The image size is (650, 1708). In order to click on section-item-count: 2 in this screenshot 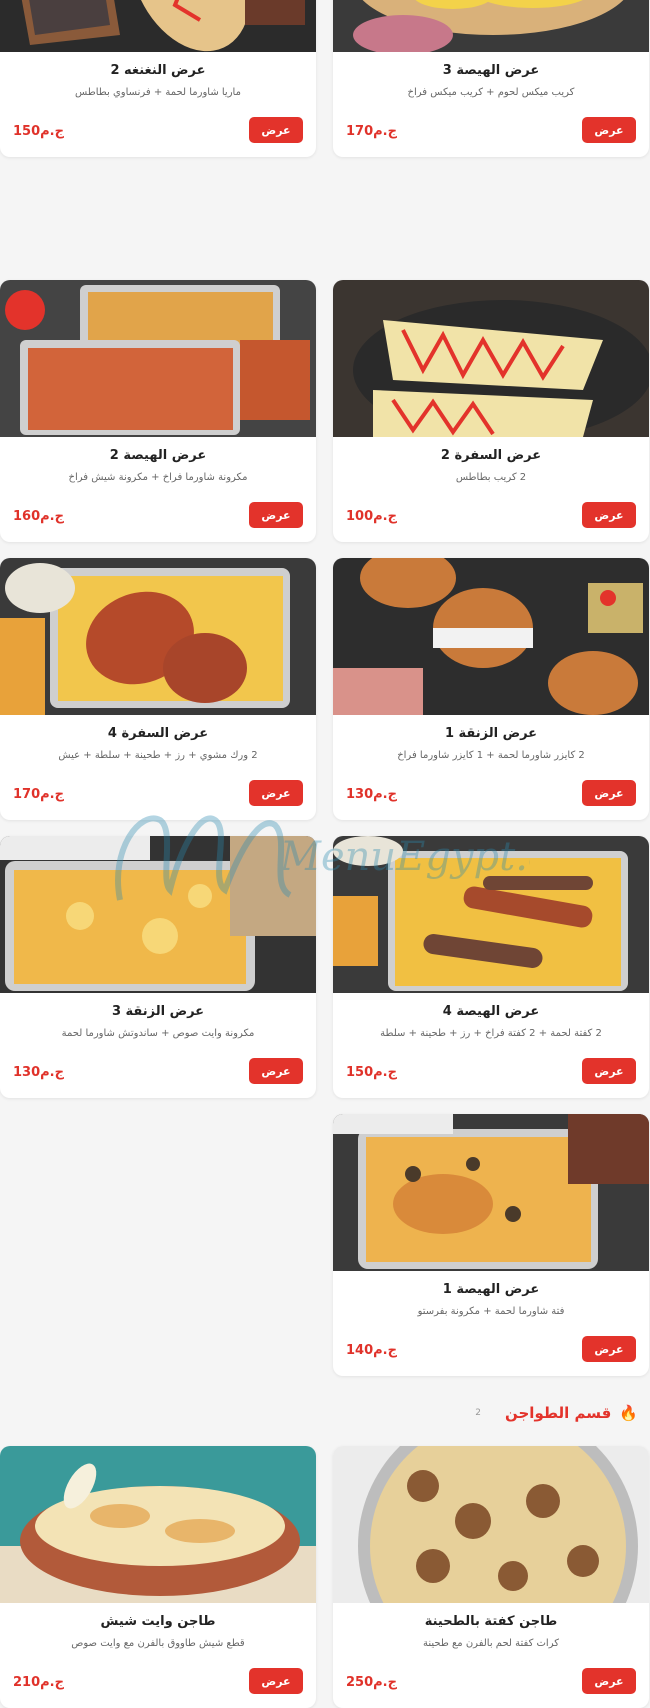, I will do `click(478, 1413)`.